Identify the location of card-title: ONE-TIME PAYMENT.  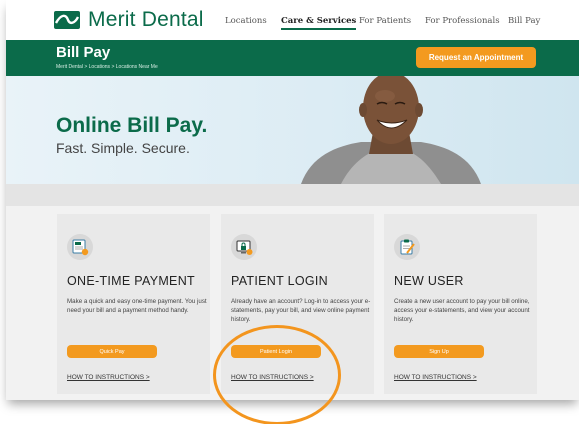
(131, 281).